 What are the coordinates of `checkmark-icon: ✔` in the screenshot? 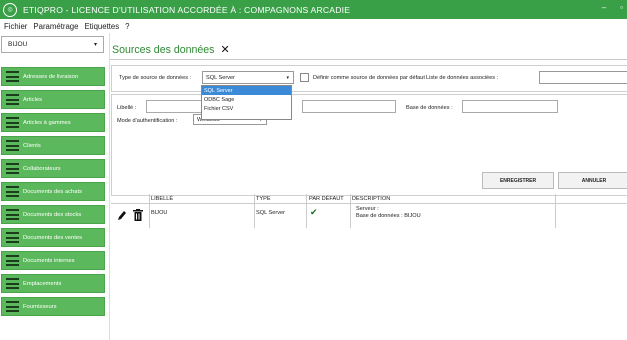 It's located at (314, 212).